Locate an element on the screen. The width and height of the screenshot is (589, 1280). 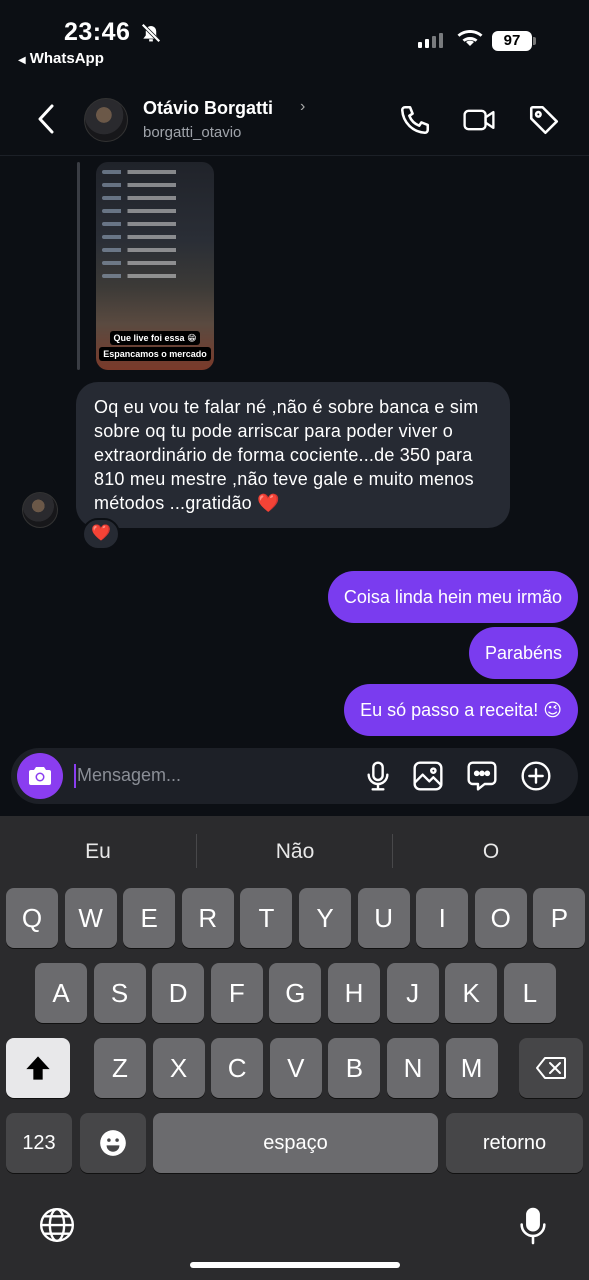
shared-story-image: Que live foi essa 😁 Espancamos o mercado is located at coordinates (155, 266).